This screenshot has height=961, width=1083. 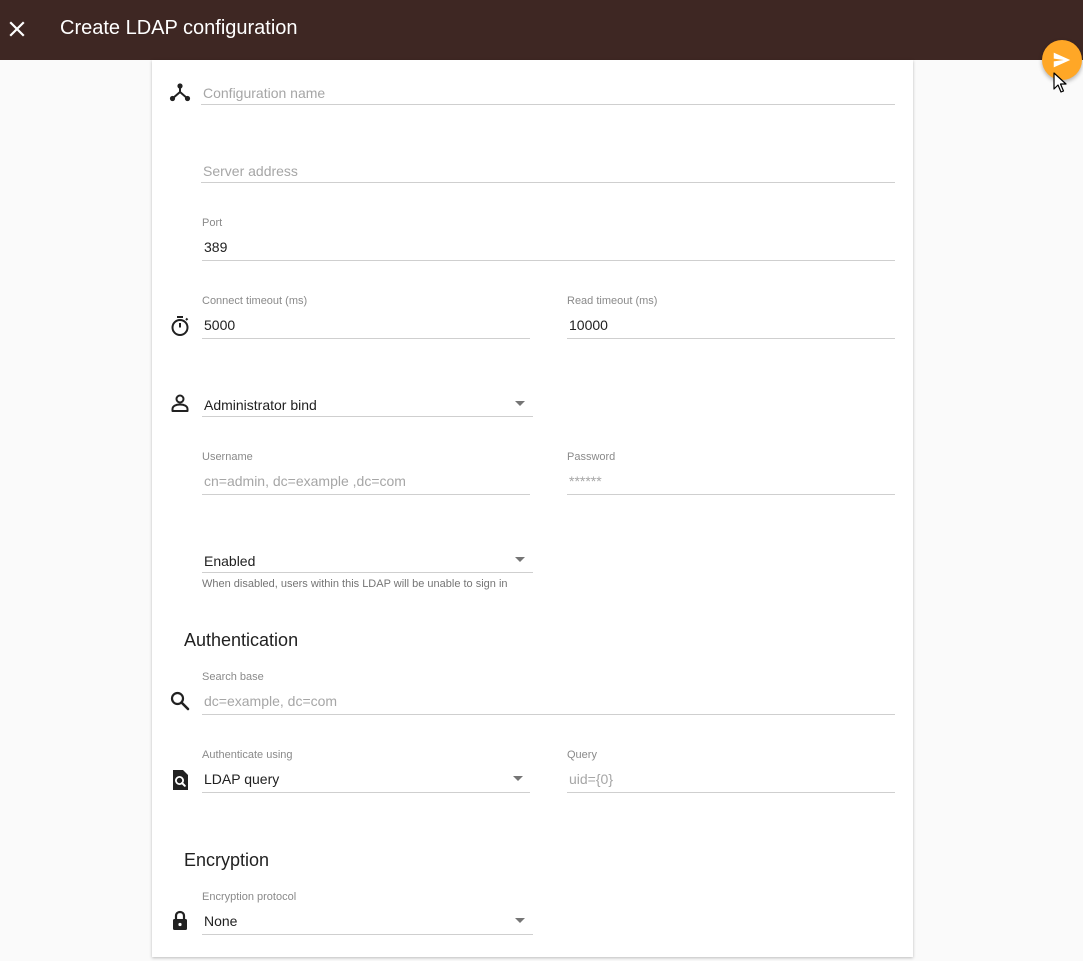 I want to click on username-input: cn=admin, dc=example ,dc=com, so click(x=305, y=481).